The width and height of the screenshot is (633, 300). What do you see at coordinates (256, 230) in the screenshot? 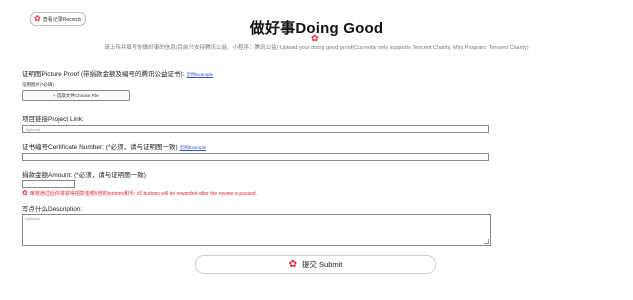
I see `description-textarea: Optional` at bounding box center [256, 230].